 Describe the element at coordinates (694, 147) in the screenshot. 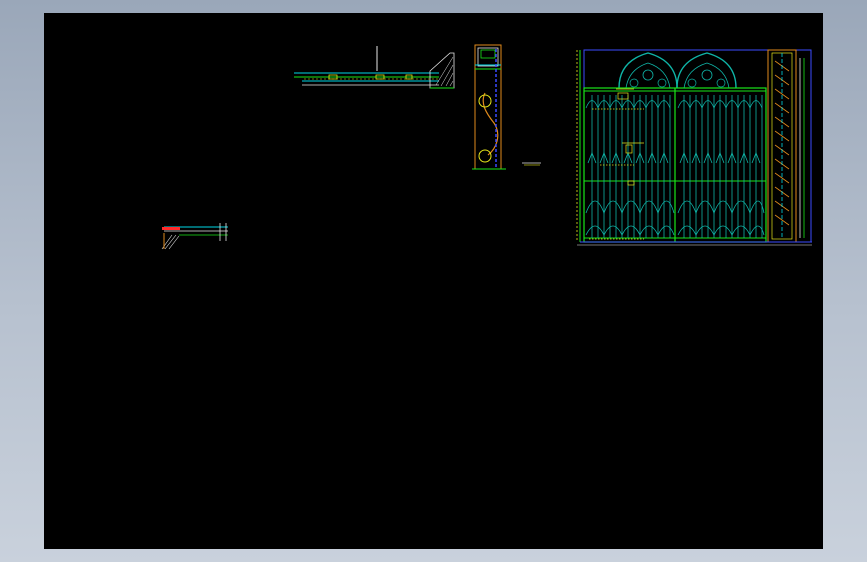

I see `gothic-gate-elevation` at that location.